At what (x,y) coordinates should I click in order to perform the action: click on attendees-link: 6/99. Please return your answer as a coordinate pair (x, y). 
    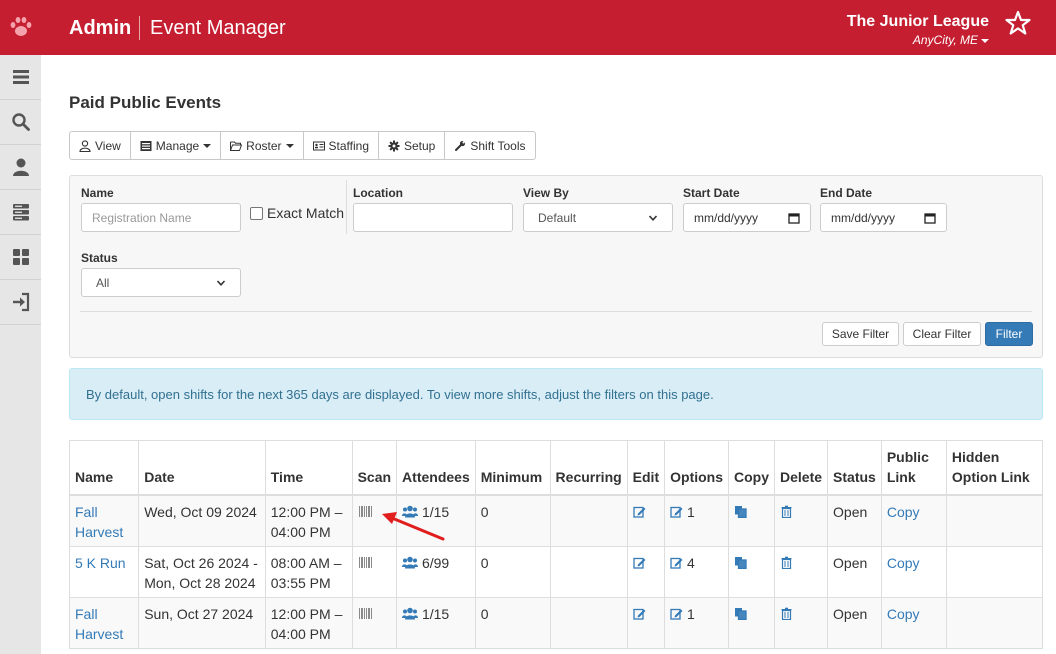
    Looking at the image, I should click on (425, 563).